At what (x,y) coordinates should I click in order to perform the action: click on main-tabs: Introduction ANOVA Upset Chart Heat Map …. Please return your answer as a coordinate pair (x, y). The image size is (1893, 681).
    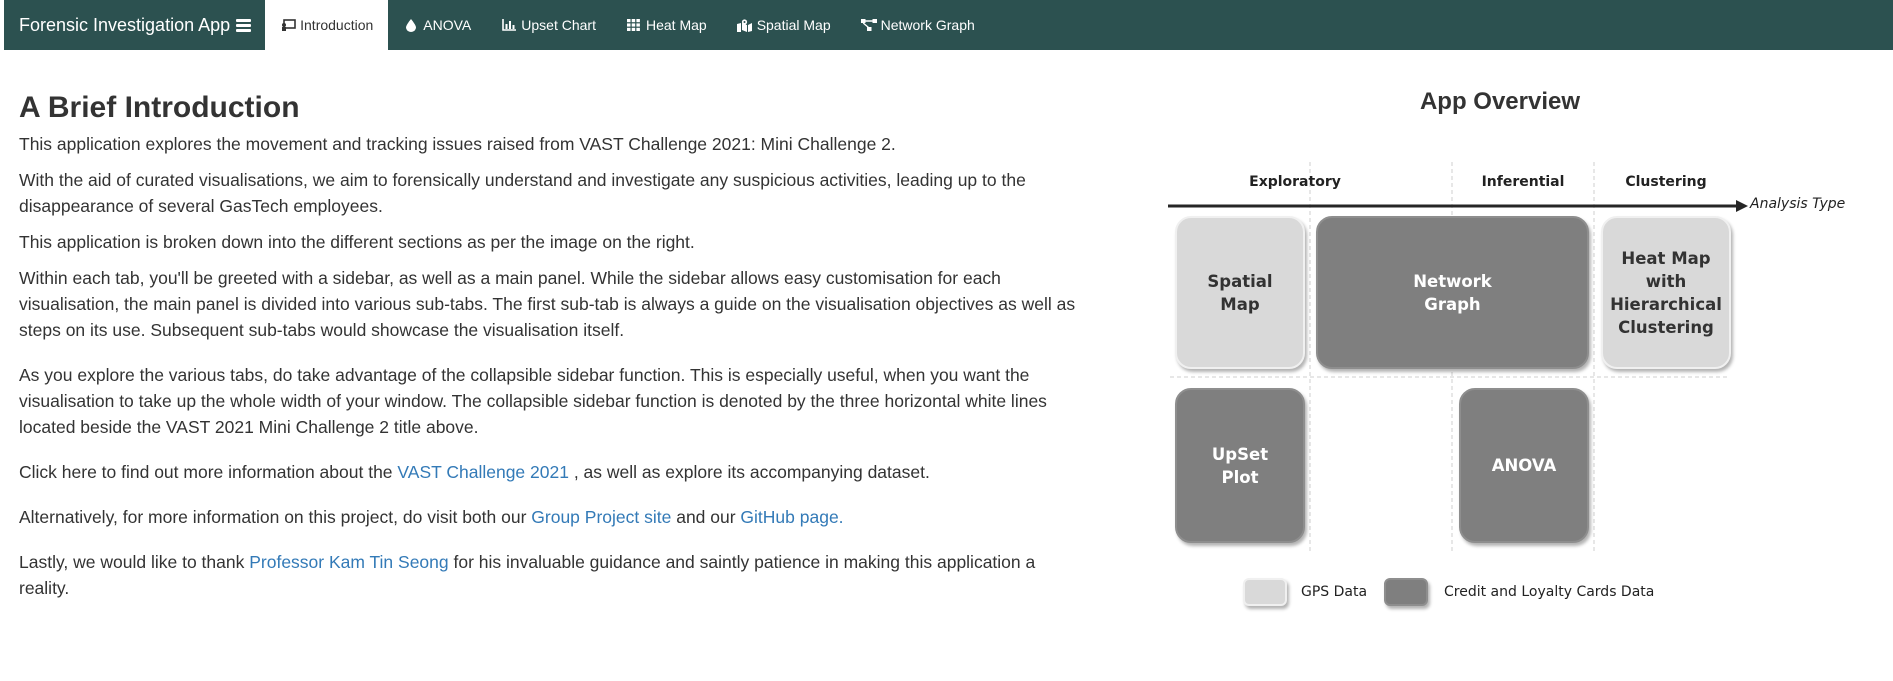
    Looking at the image, I should click on (627, 25).